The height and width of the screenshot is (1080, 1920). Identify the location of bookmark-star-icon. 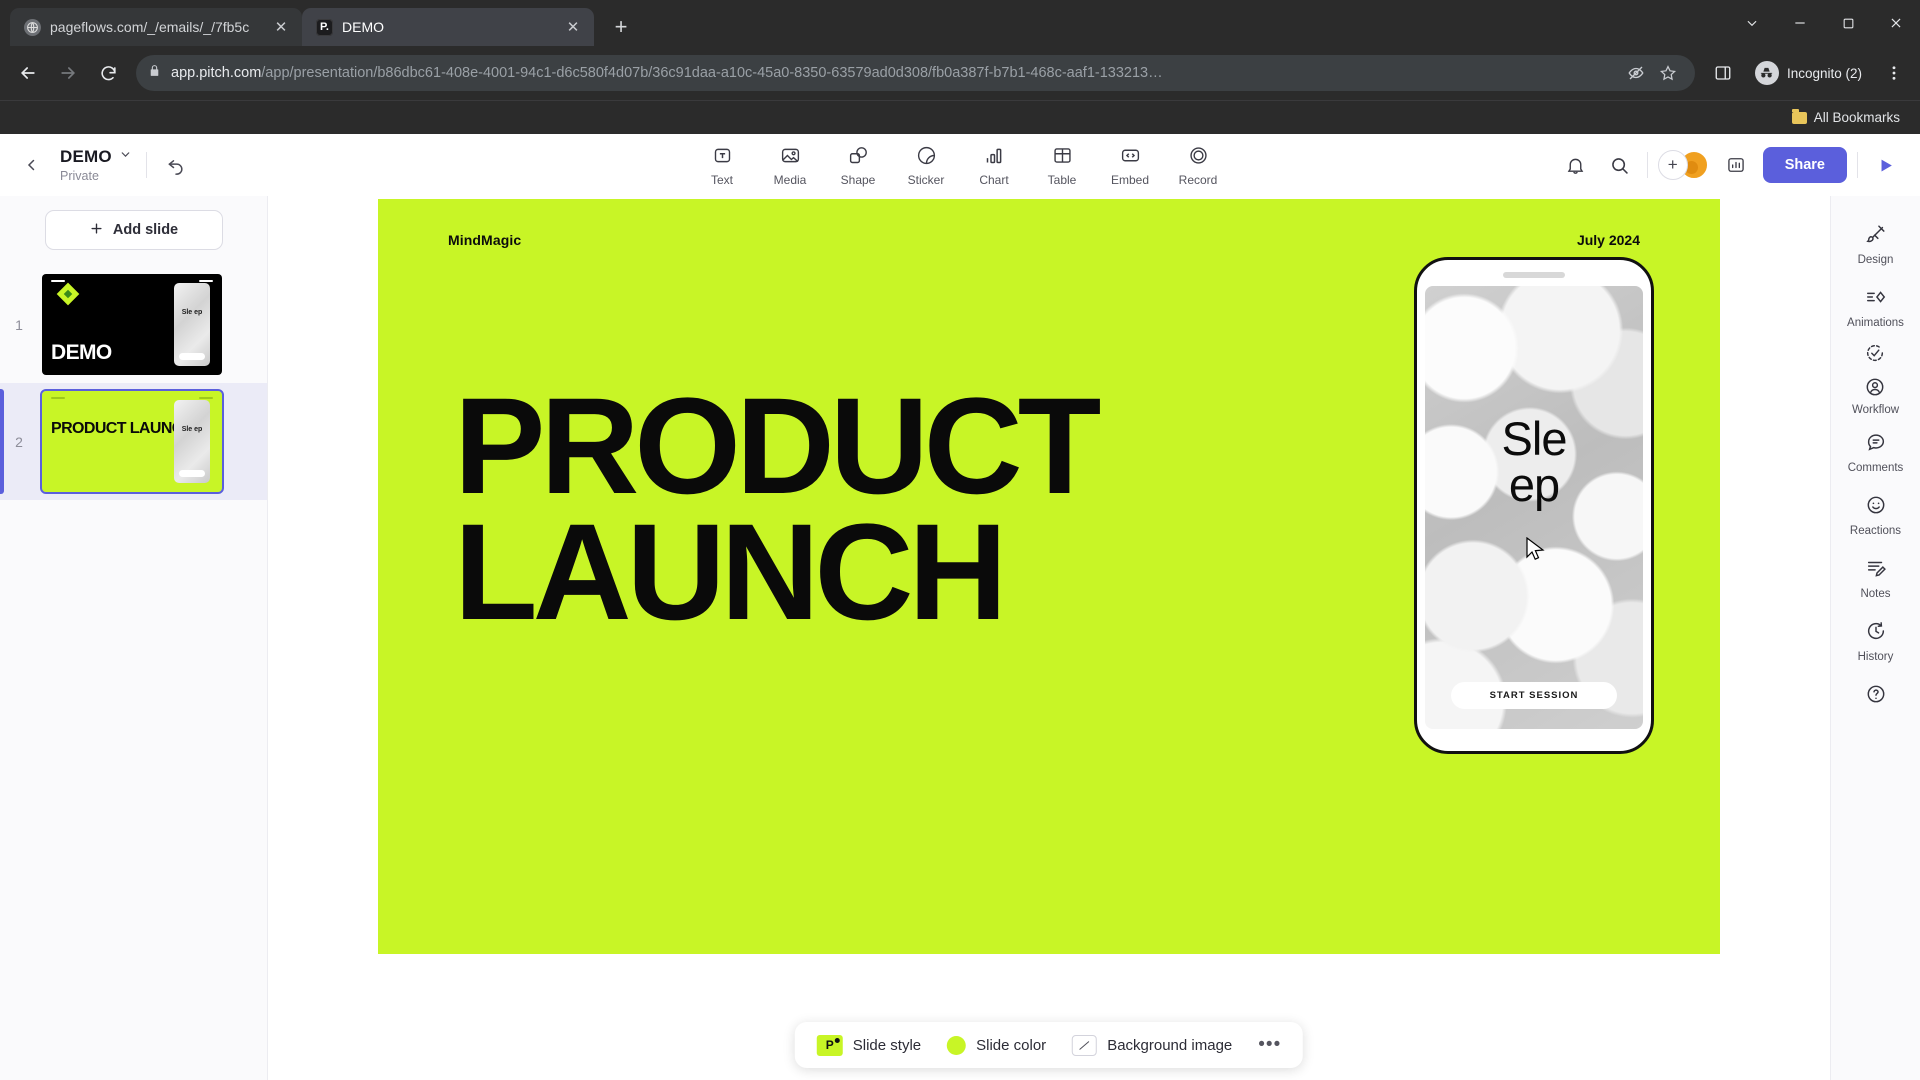
(1668, 73).